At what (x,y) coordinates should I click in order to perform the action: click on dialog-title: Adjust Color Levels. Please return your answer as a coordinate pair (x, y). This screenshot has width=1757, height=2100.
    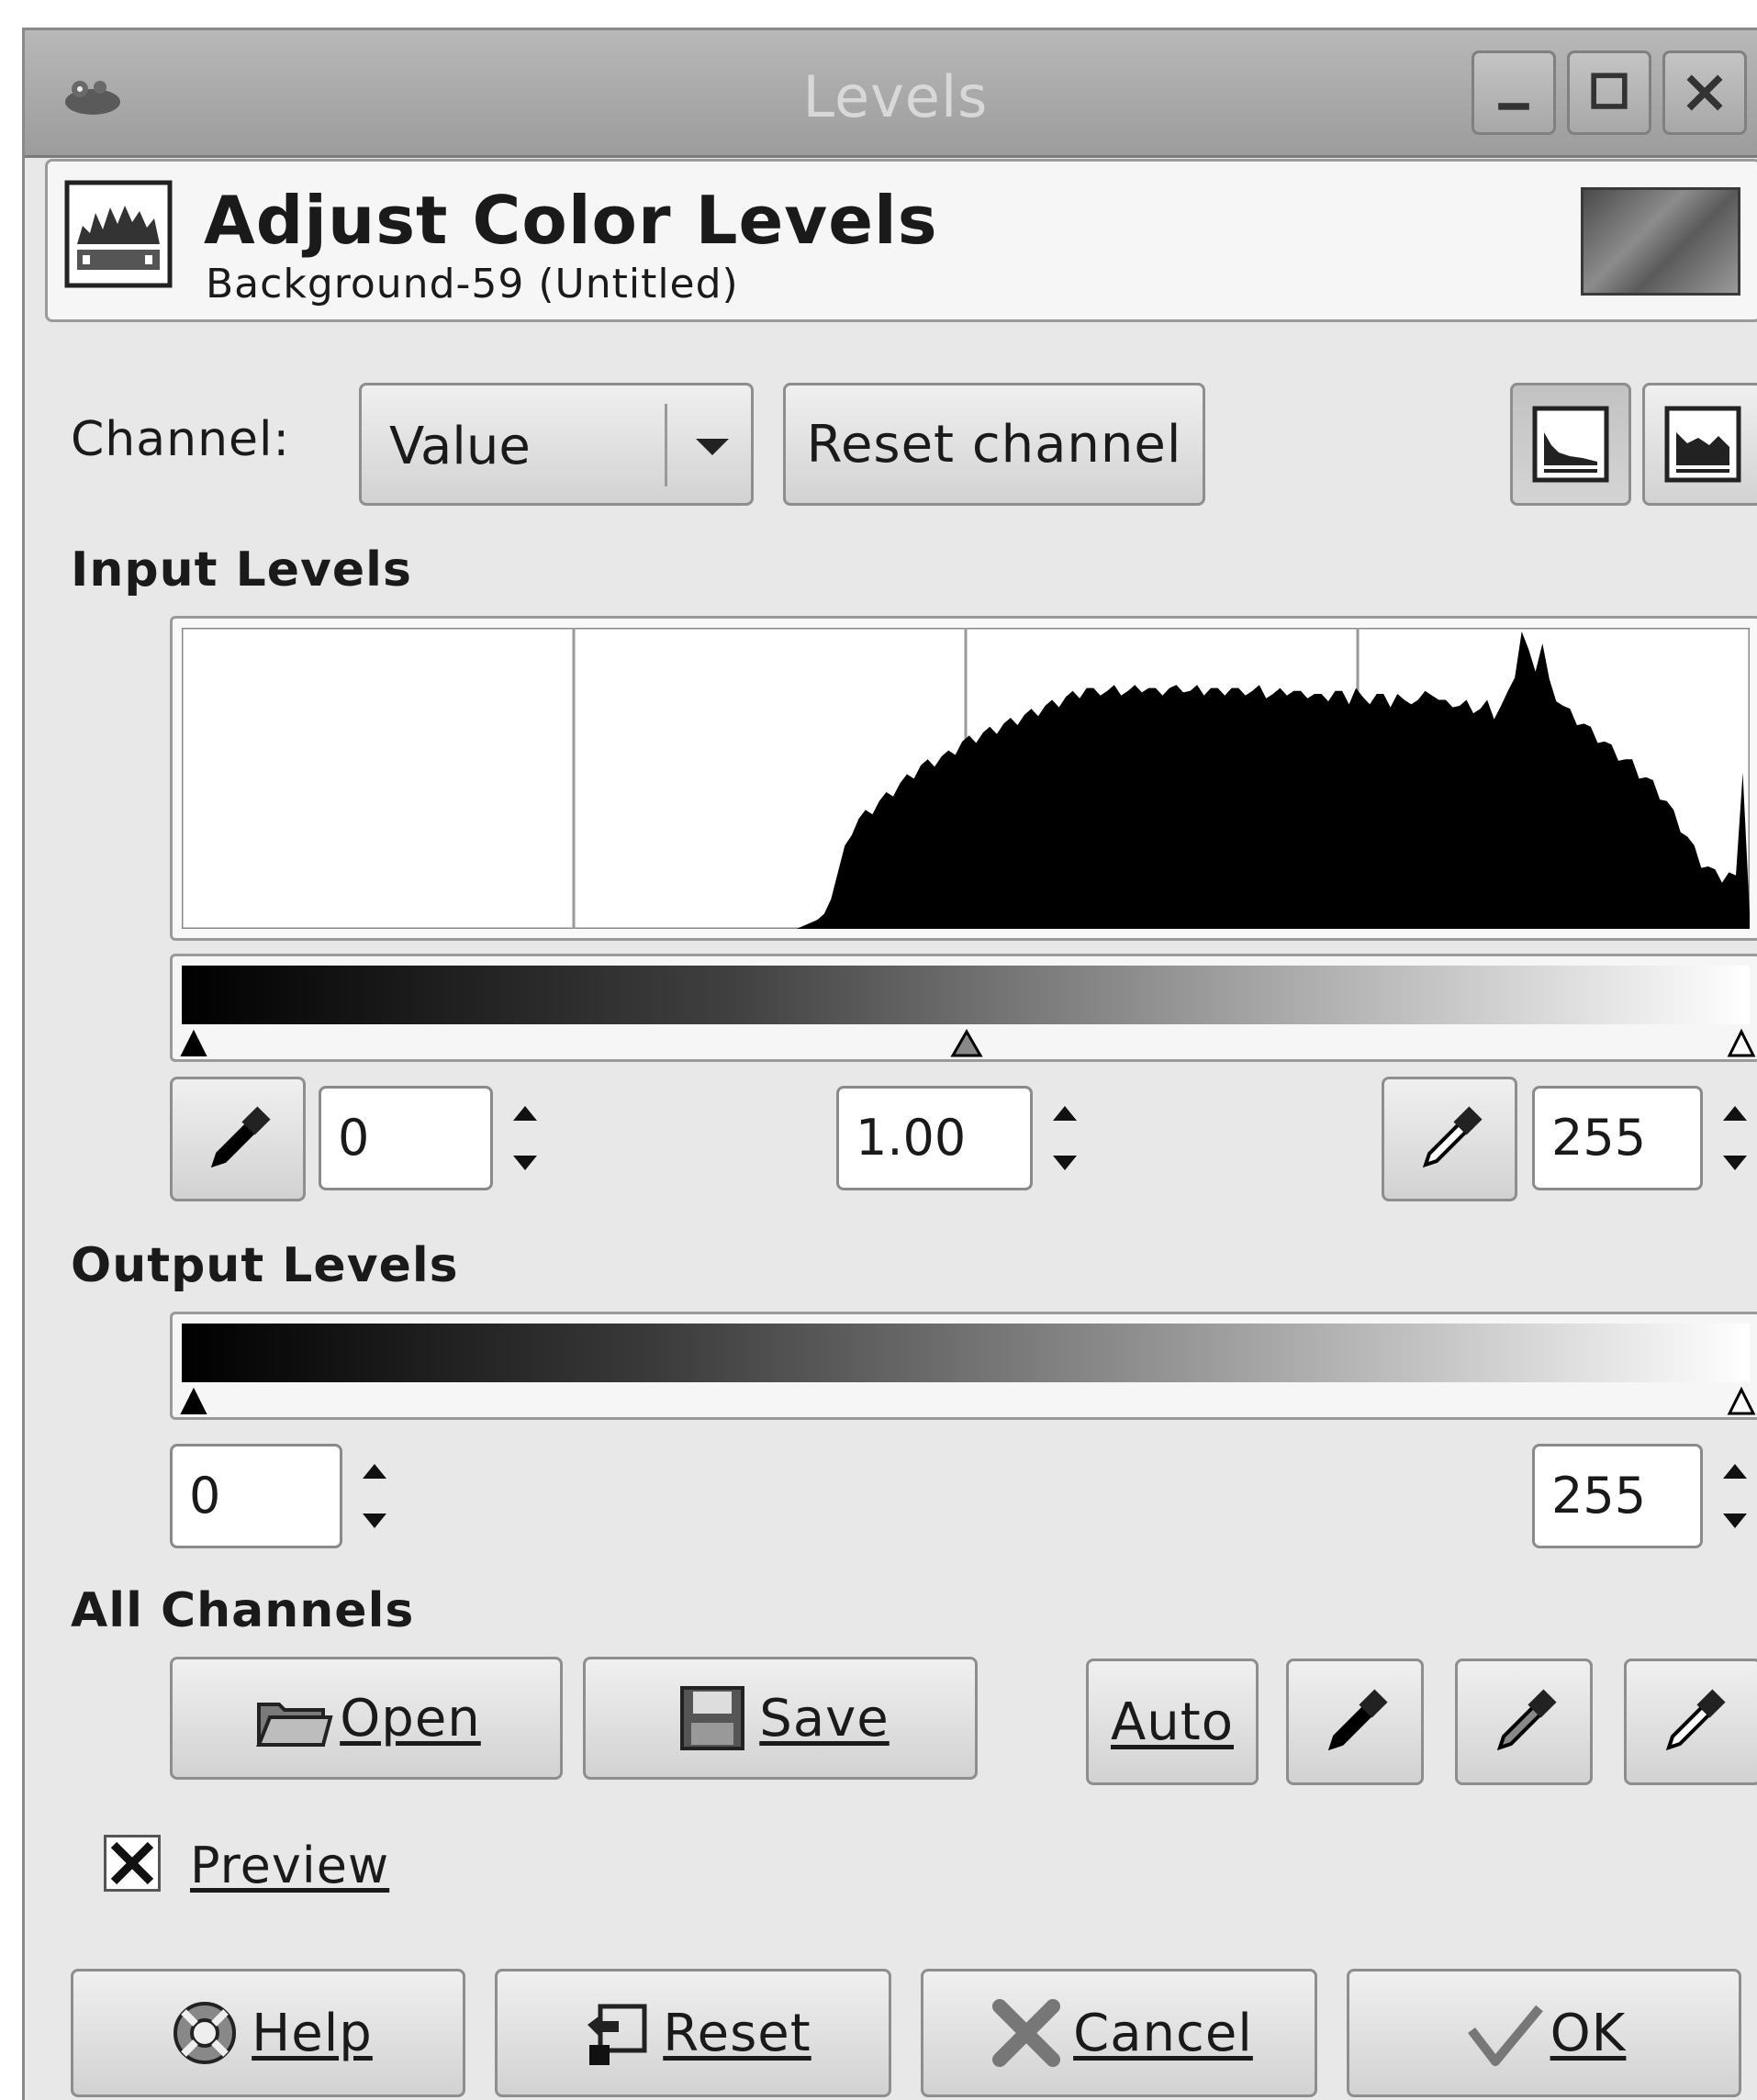
    Looking at the image, I should click on (571, 220).